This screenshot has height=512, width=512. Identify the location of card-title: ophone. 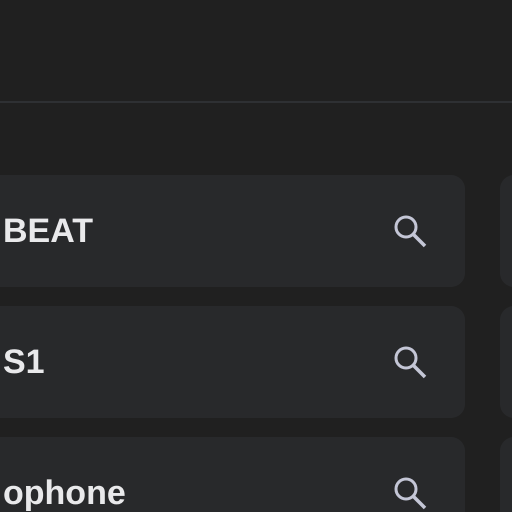
(65, 493).